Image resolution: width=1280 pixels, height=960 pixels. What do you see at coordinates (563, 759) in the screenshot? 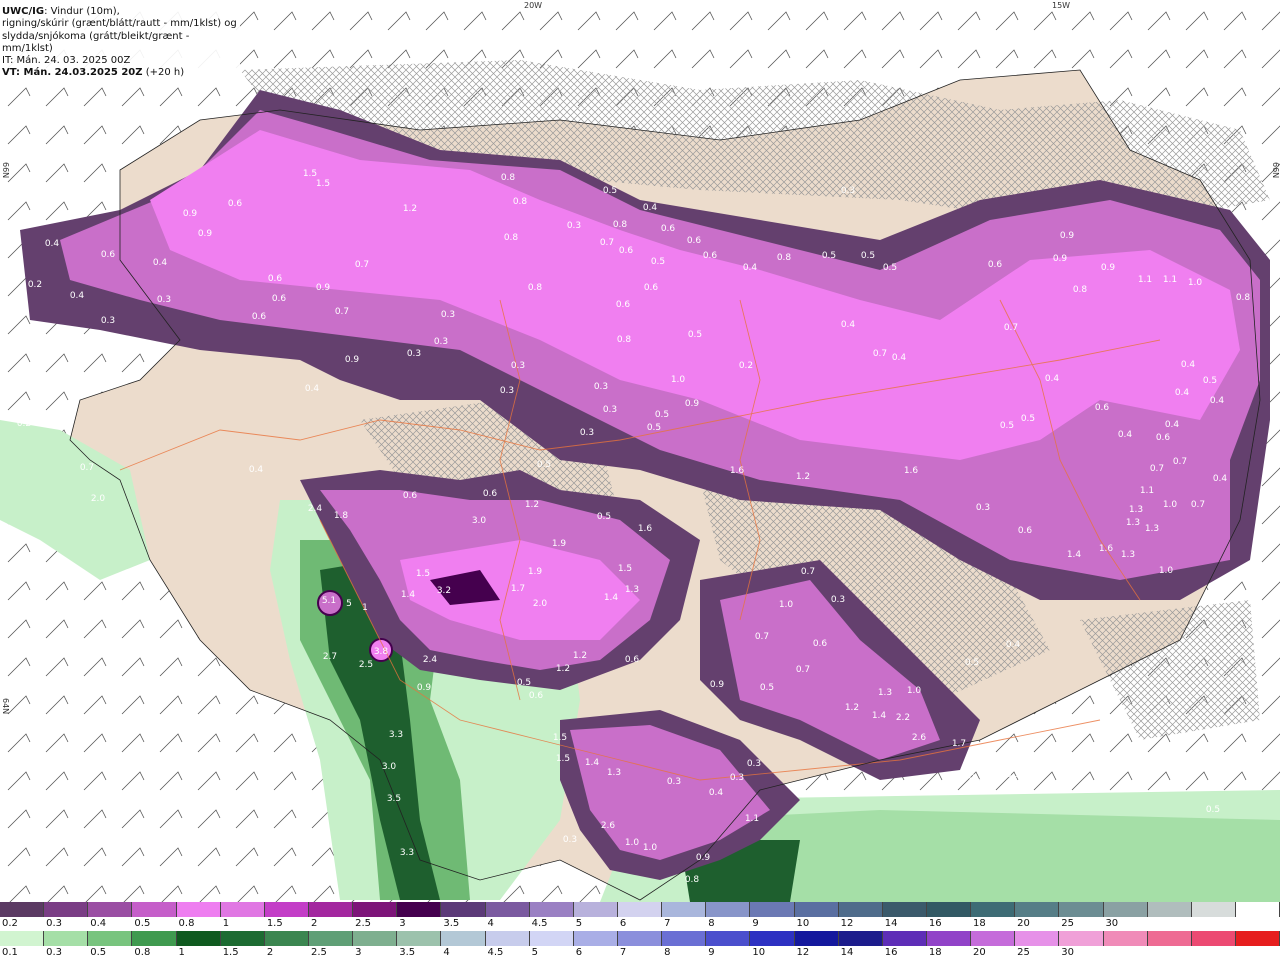
I see `precip-value-label: 1.5` at bounding box center [563, 759].